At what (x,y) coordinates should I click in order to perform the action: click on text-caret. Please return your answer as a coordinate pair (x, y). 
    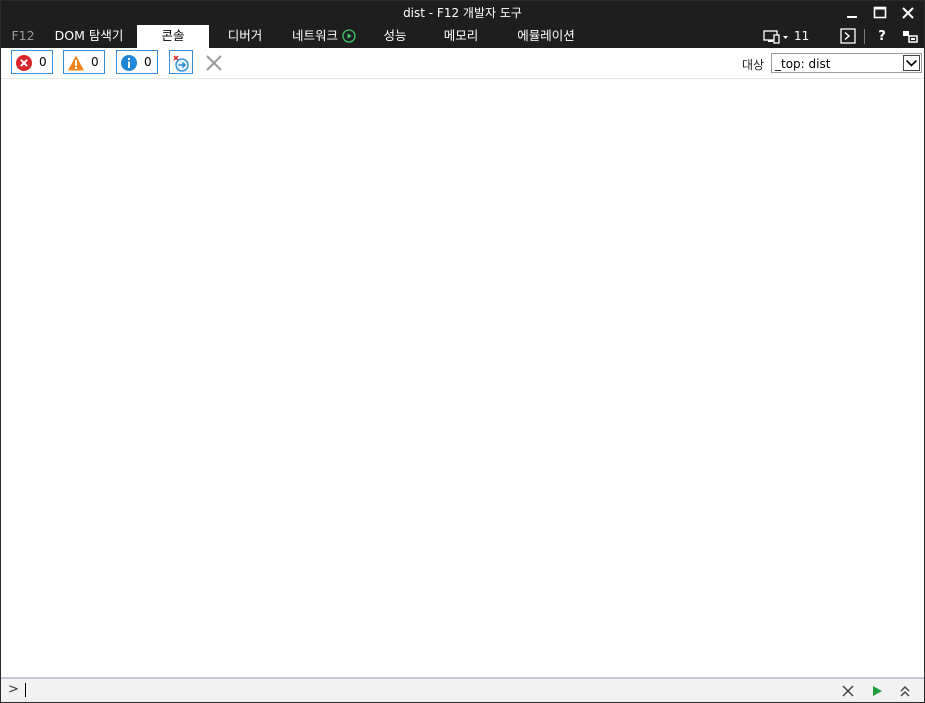
    Looking at the image, I should click on (25, 690).